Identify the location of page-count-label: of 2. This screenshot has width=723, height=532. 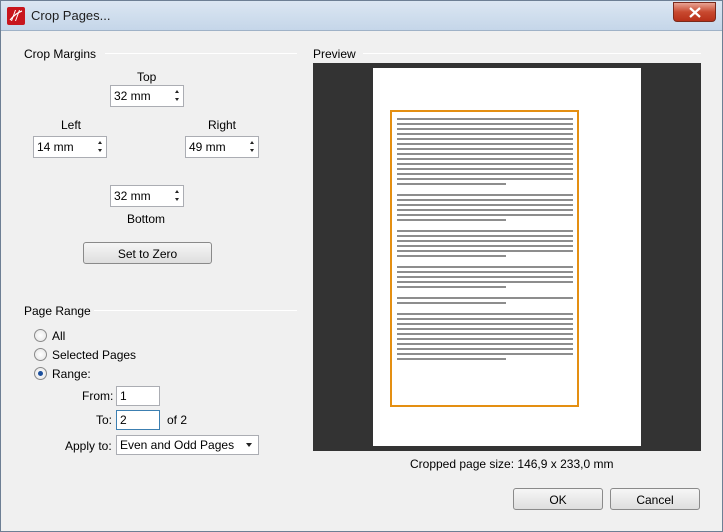
(177, 420).